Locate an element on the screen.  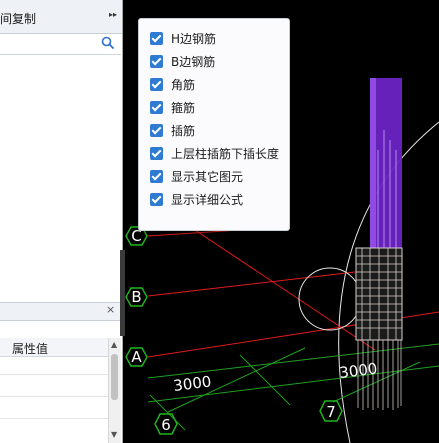
checkbox-dowel is located at coordinates (156, 130).